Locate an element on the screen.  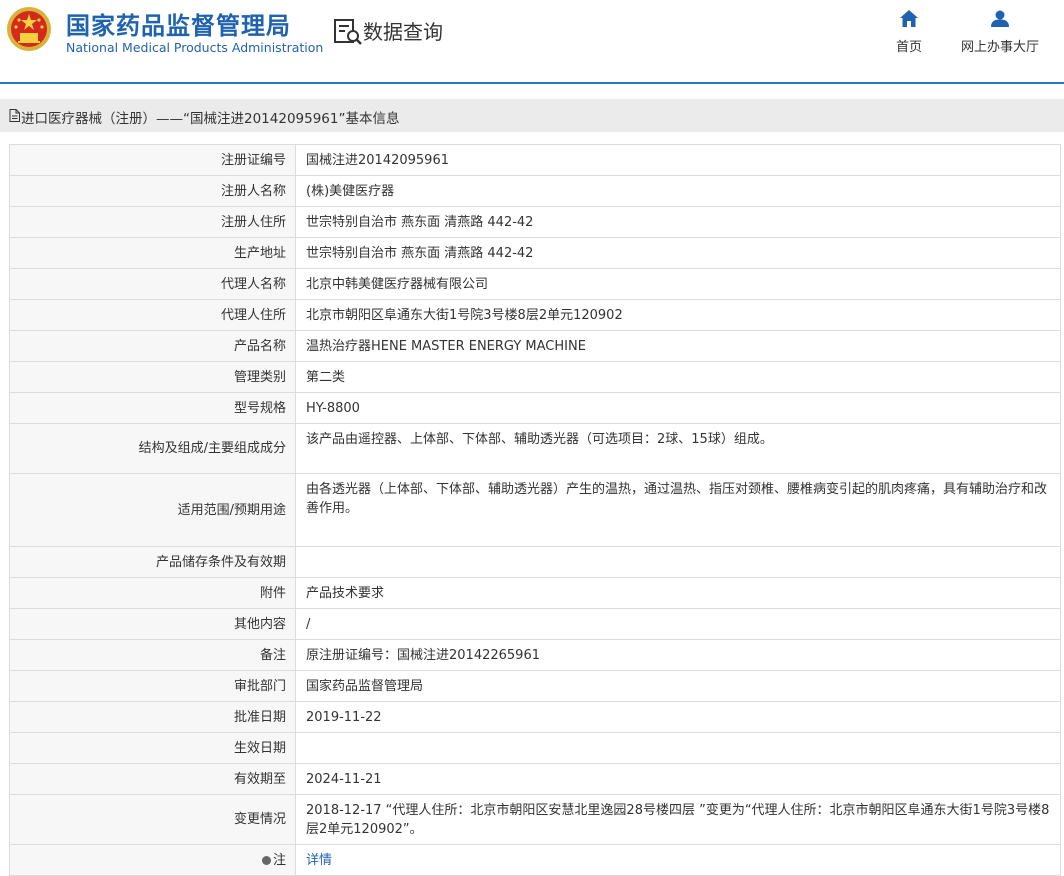
nav-service-label: 网上办事大厅 is located at coordinates (999, 47).